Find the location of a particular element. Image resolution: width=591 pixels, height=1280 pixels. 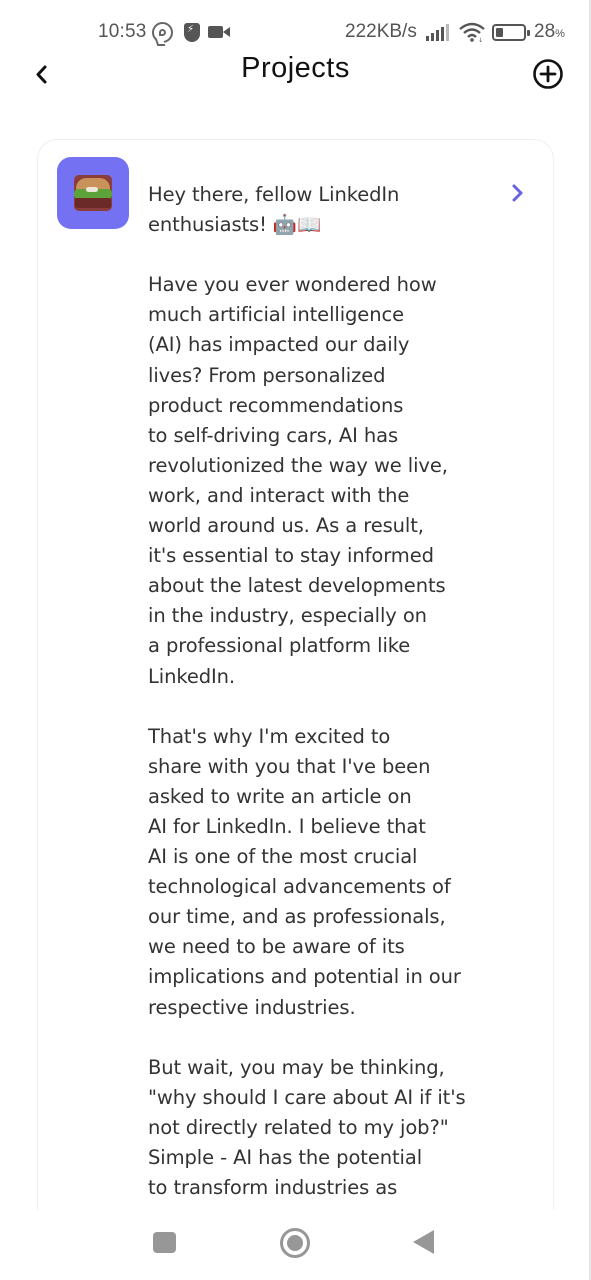

network-speed: 222KB/s is located at coordinates (381, 31).